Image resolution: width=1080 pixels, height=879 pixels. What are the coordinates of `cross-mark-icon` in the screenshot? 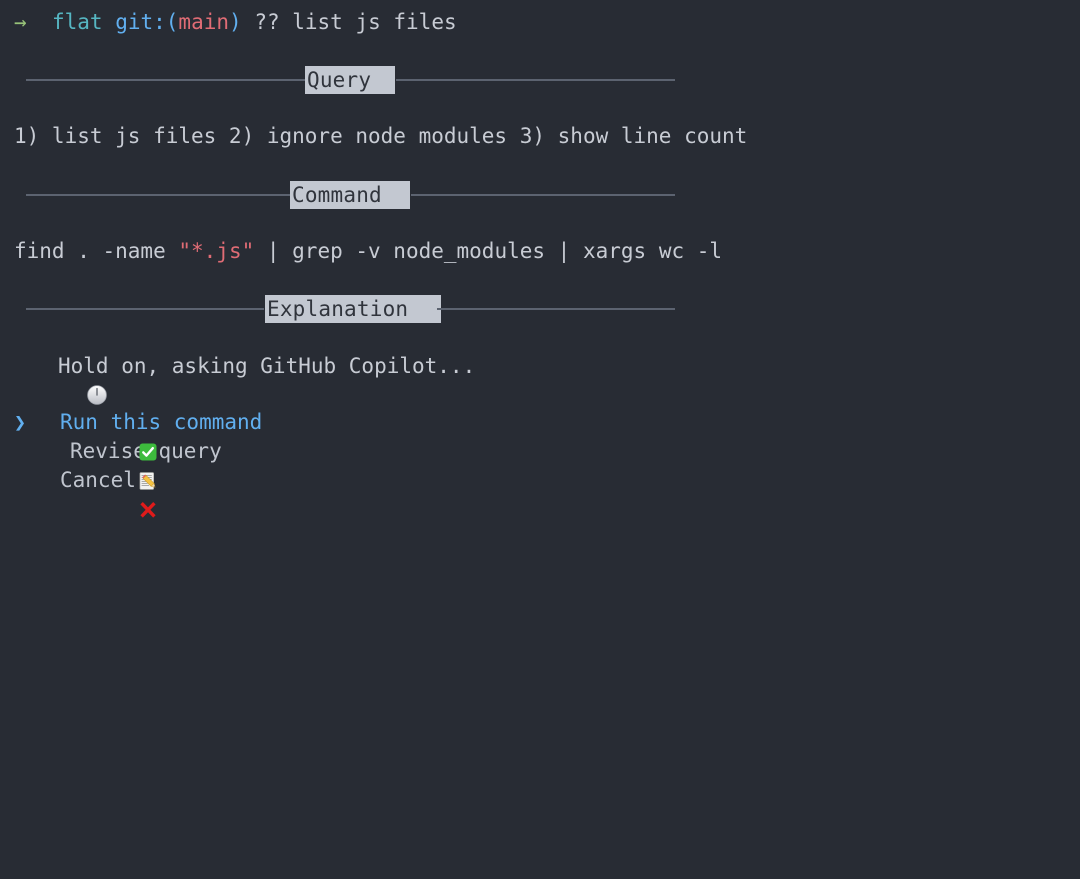 It's located at (96, 494).